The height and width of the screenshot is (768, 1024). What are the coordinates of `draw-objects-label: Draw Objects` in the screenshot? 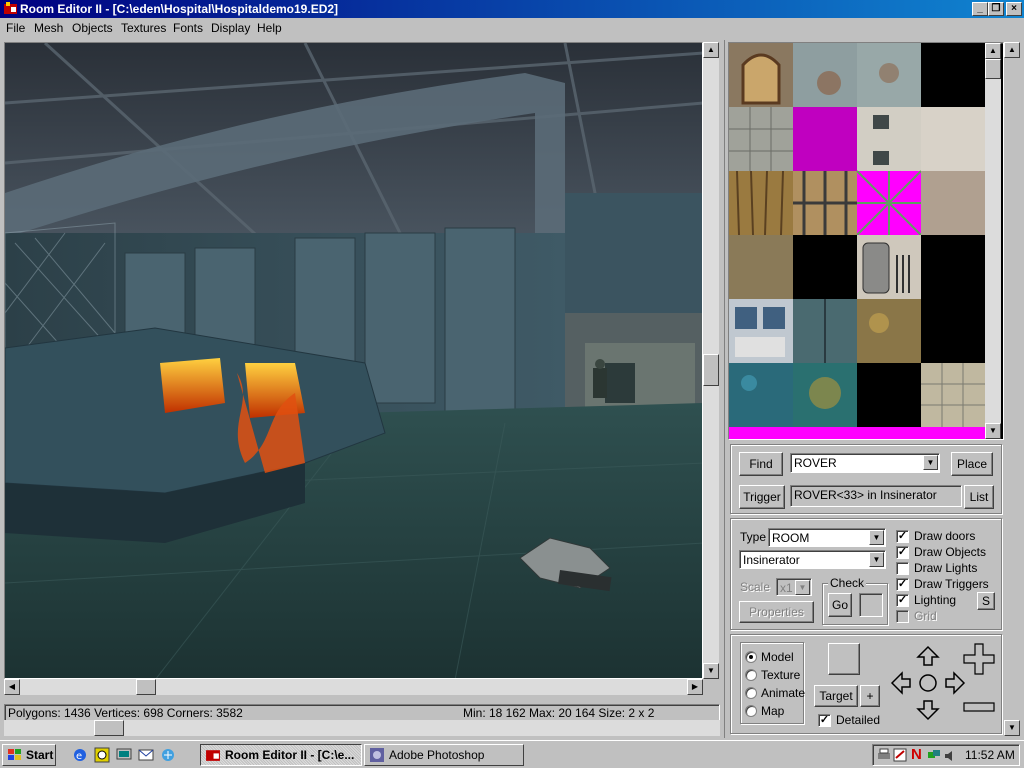 It's located at (950, 552).